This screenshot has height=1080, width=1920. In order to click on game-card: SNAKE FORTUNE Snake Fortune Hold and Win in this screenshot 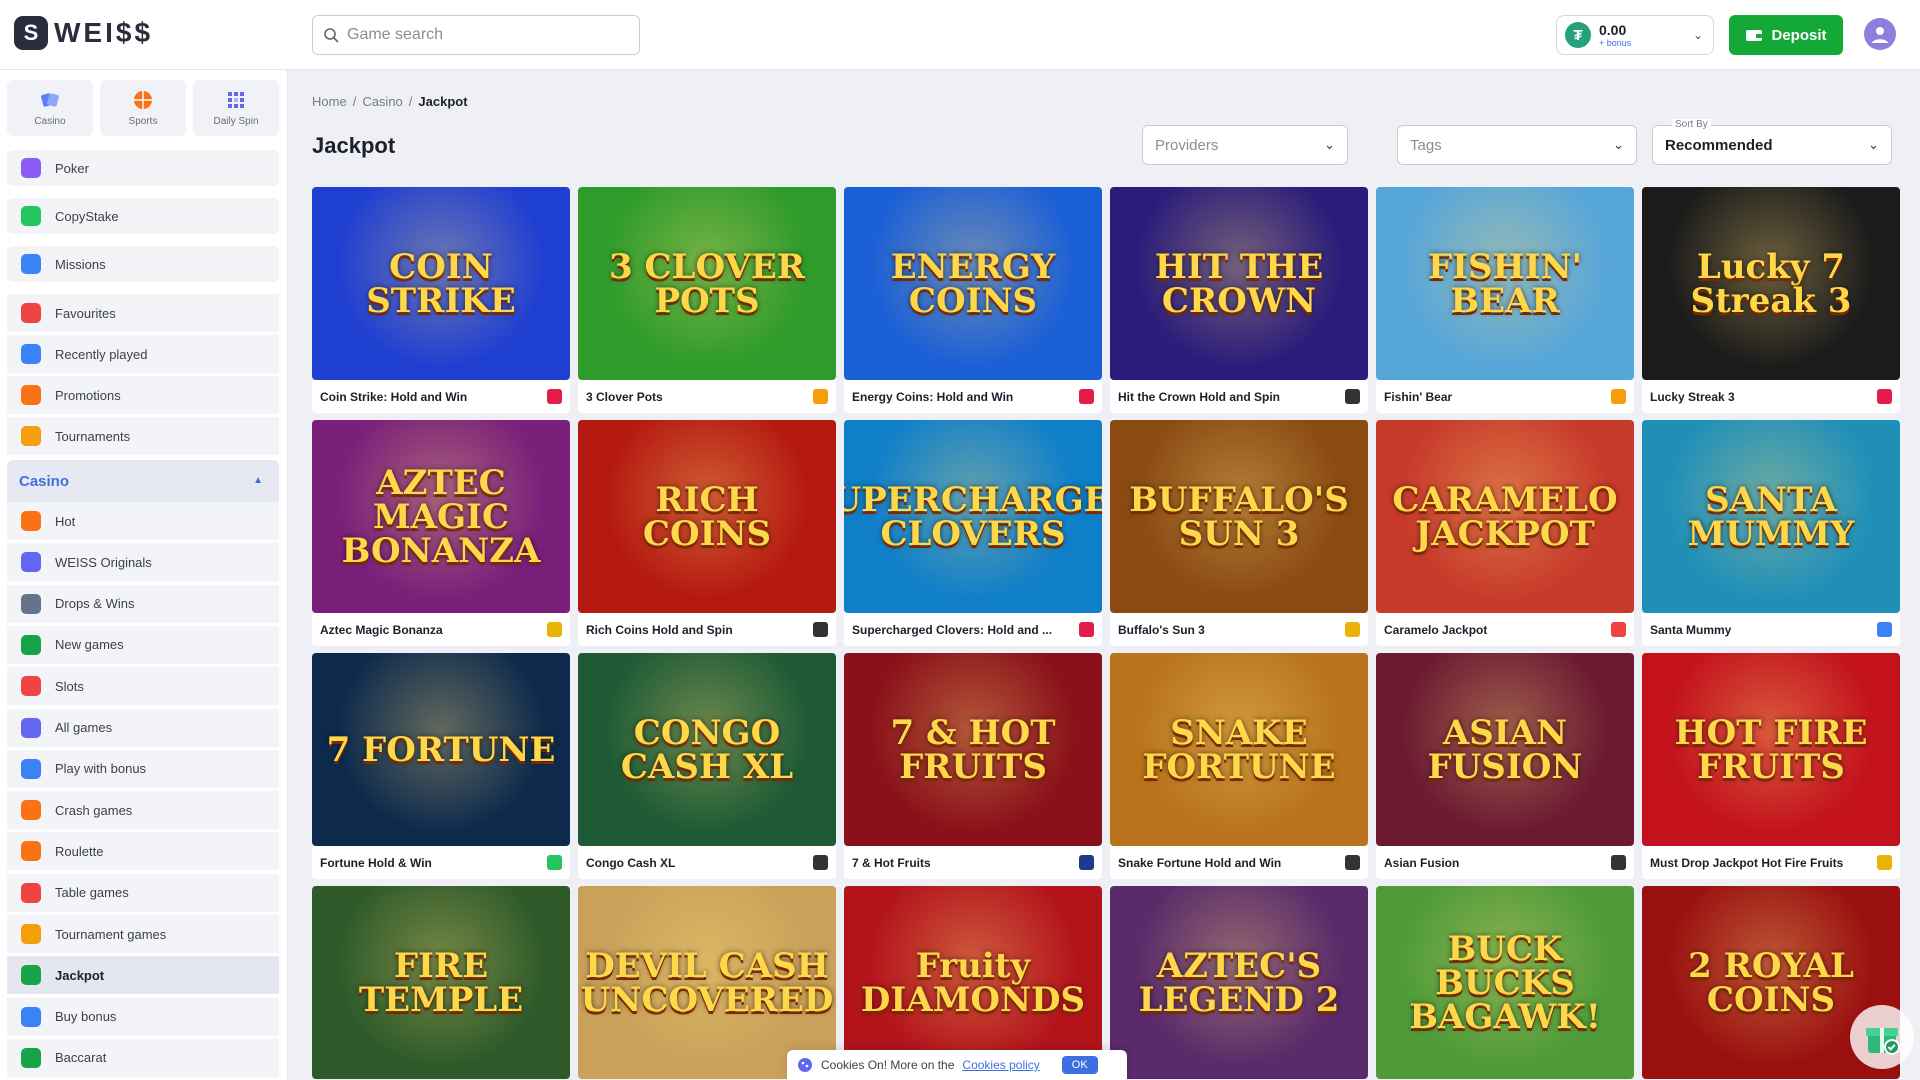, I will do `click(1239, 766)`.